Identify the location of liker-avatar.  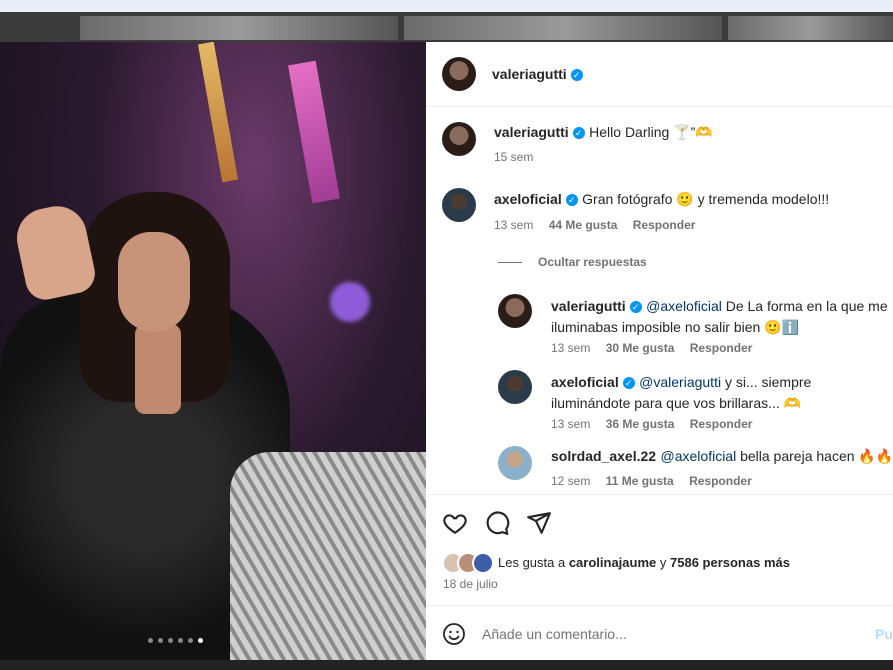
(483, 563).